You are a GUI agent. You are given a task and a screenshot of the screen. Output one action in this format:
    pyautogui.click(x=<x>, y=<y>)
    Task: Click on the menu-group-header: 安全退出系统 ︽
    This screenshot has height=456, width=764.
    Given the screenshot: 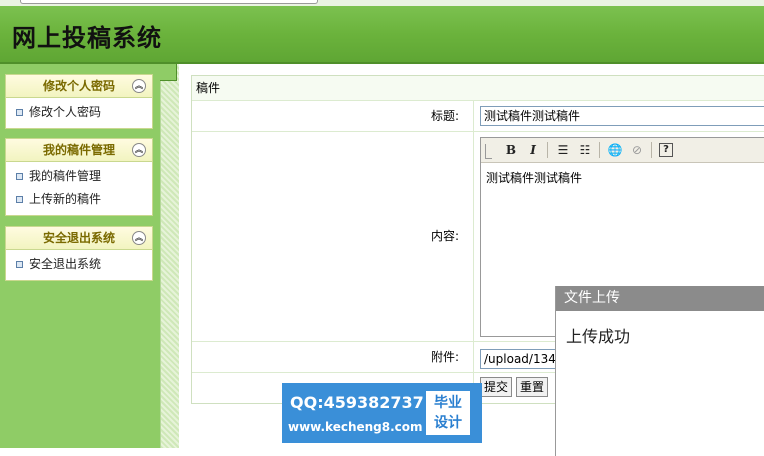 What is the action you would take?
    pyautogui.click(x=79, y=238)
    